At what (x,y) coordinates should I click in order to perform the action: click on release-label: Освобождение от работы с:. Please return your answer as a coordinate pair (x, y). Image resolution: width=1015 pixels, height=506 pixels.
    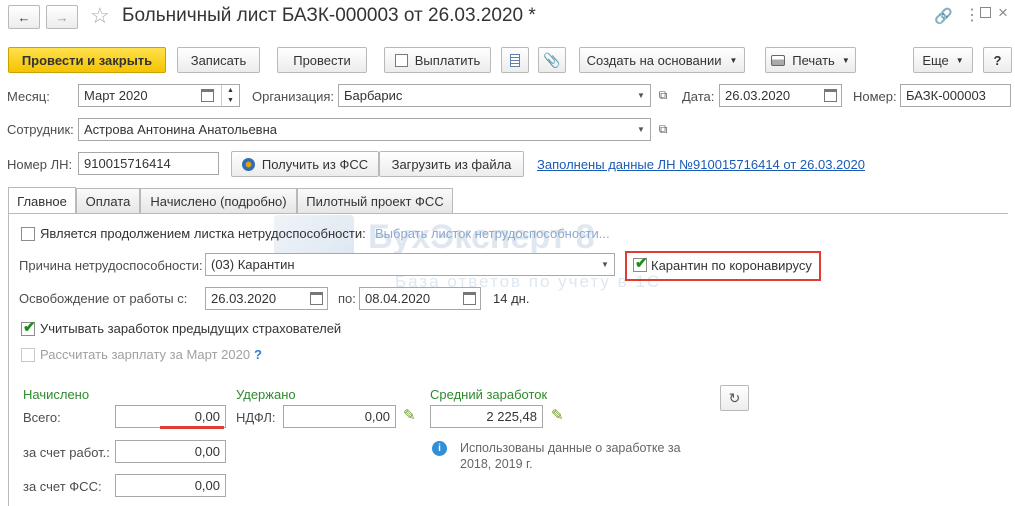
    Looking at the image, I should click on (103, 298).